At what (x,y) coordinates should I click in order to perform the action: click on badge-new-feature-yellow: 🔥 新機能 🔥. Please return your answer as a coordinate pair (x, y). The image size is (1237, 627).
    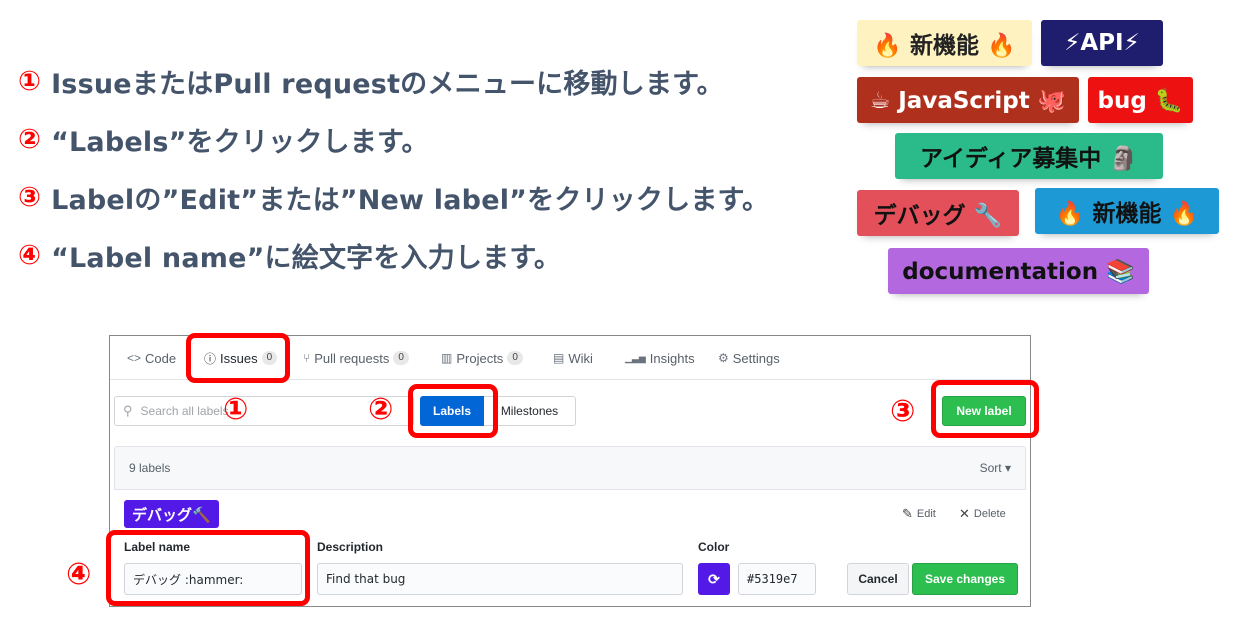
    Looking at the image, I should click on (944, 43).